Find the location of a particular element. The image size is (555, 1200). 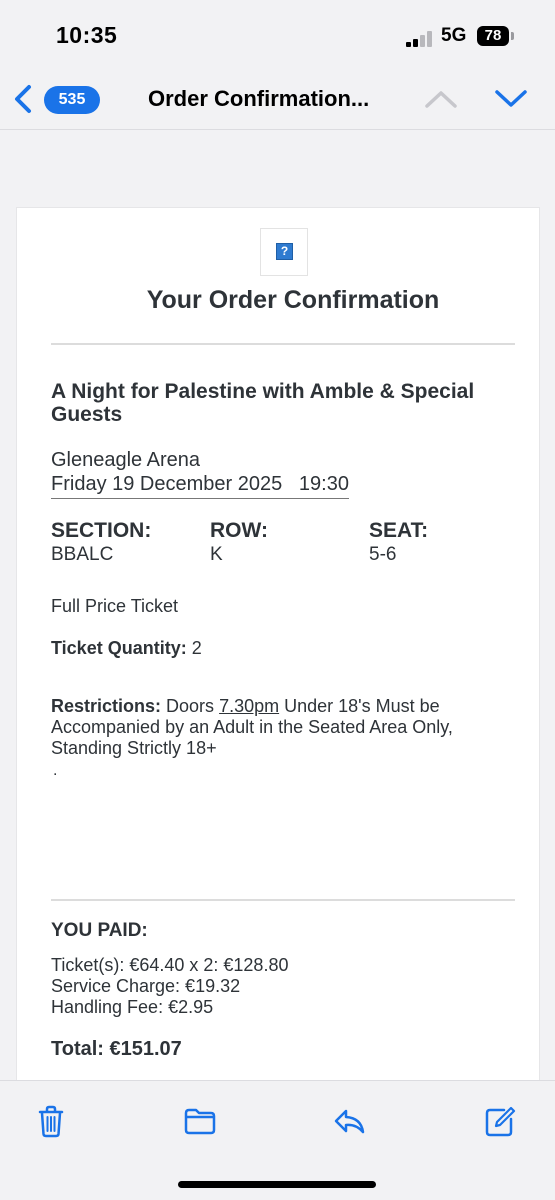

section-value: BBALC is located at coordinates (82, 554).